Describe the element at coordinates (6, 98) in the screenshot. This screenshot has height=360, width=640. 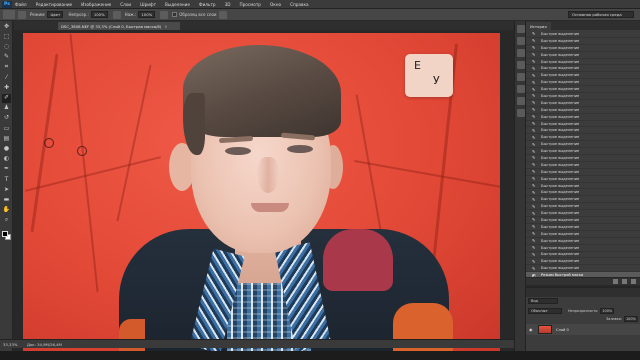
I see `brush-tool-icon: ✐` at that location.